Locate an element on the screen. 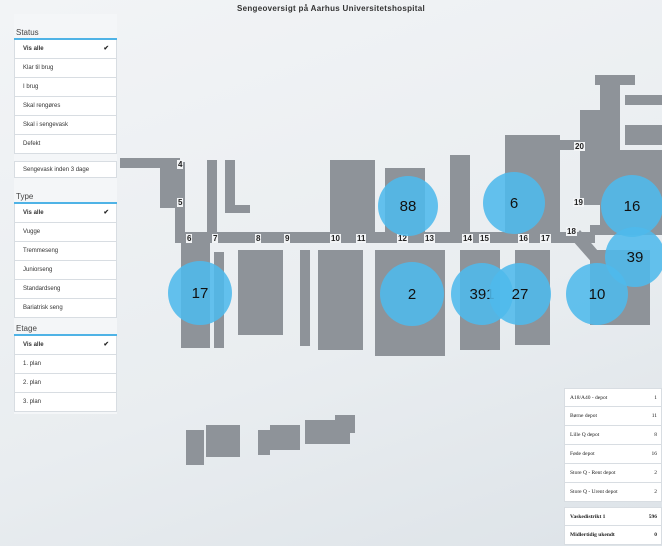  type-title: Type is located at coordinates (25, 196).